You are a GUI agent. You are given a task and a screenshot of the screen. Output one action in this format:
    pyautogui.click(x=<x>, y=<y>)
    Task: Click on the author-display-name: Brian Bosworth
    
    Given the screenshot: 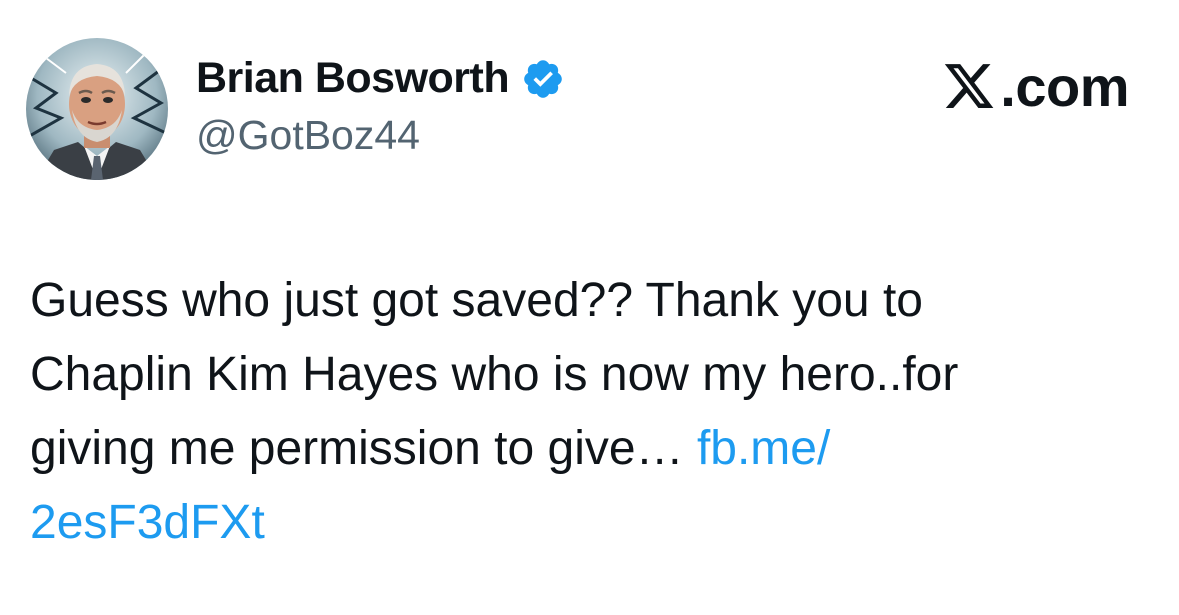 What is the action you would take?
    pyautogui.click(x=353, y=78)
    